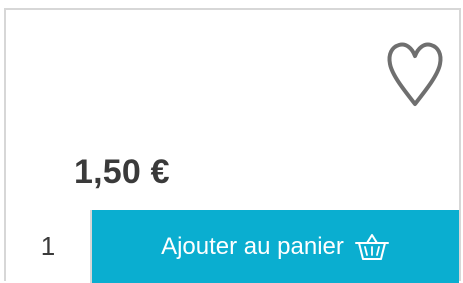 Image resolution: width=463 pixels, height=283 pixels. I want to click on quantity-value: 1, so click(49, 246).